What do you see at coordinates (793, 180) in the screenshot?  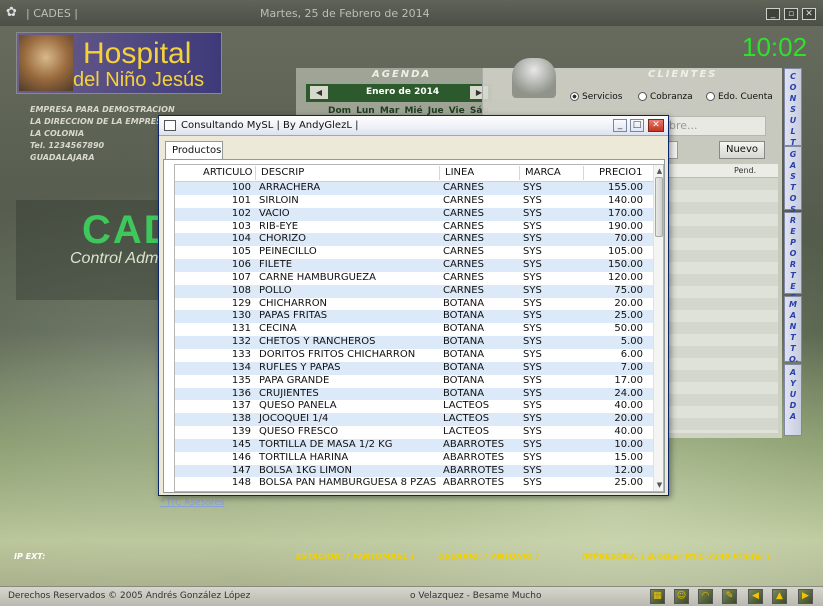 I see `tab-gastos: GASTOS` at bounding box center [793, 180].